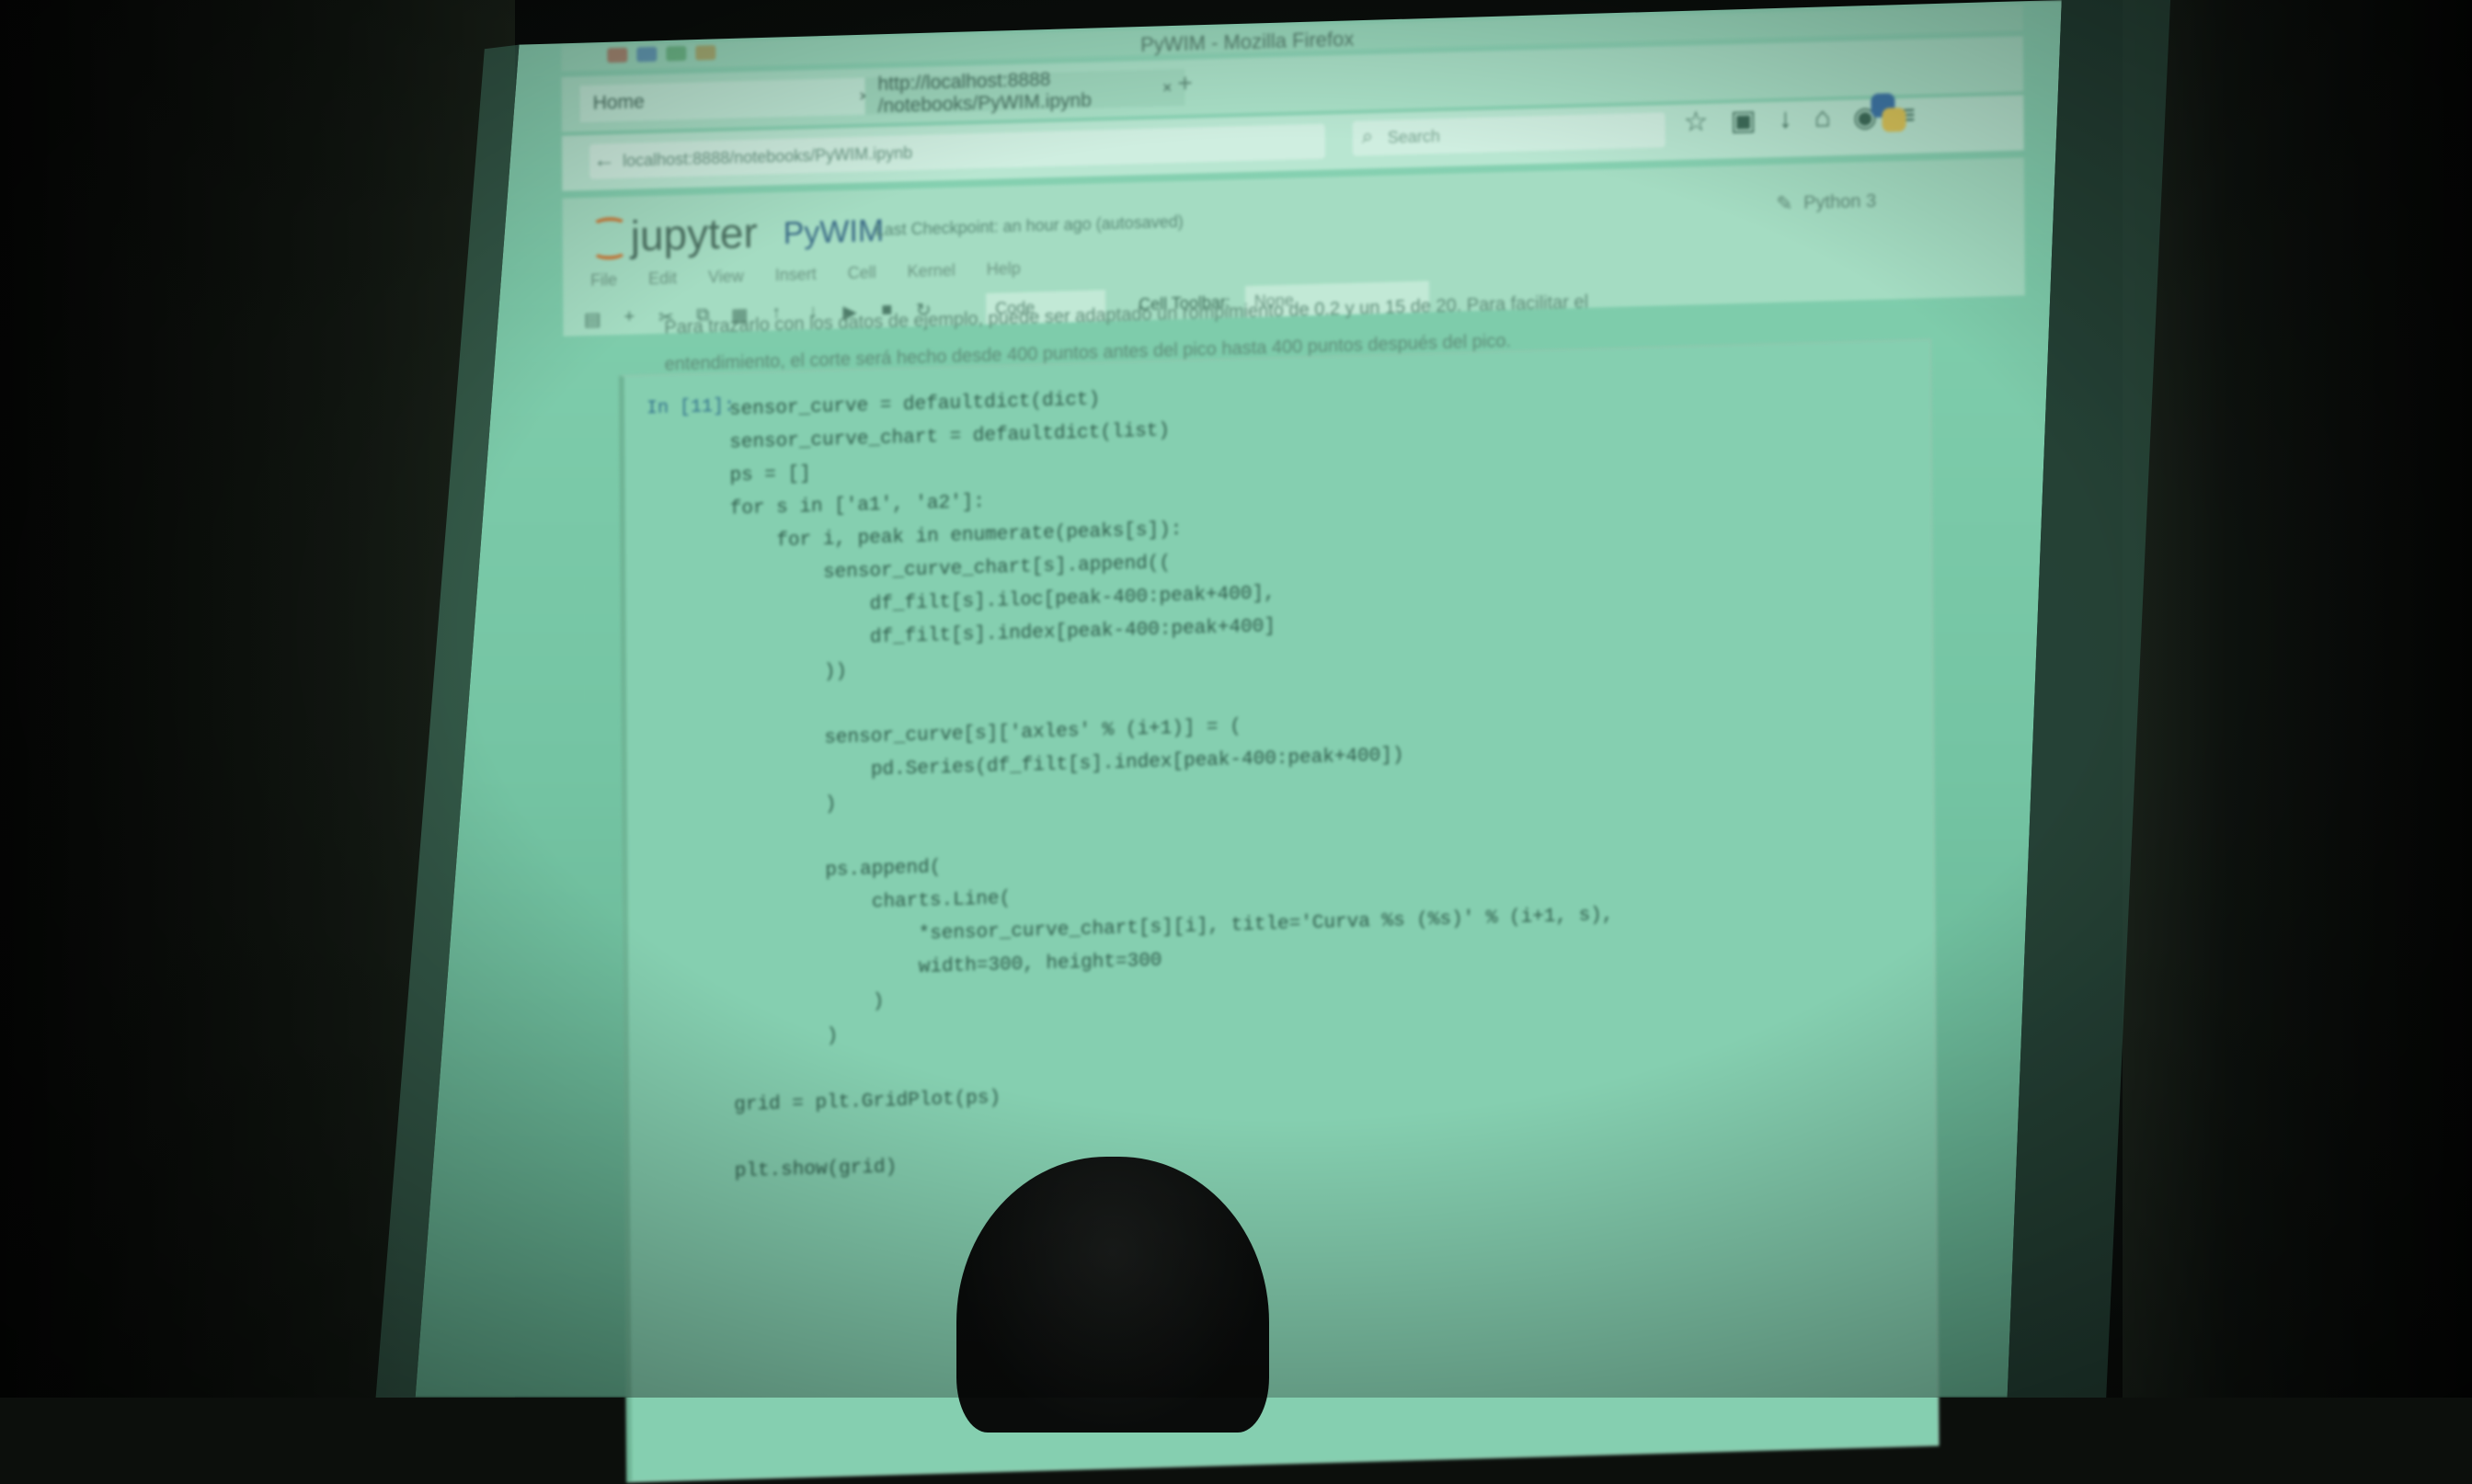 Image resolution: width=2472 pixels, height=1484 pixels. What do you see at coordinates (661, 54) in the screenshot?
I see `os-app-icons` at bounding box center [661, 54].